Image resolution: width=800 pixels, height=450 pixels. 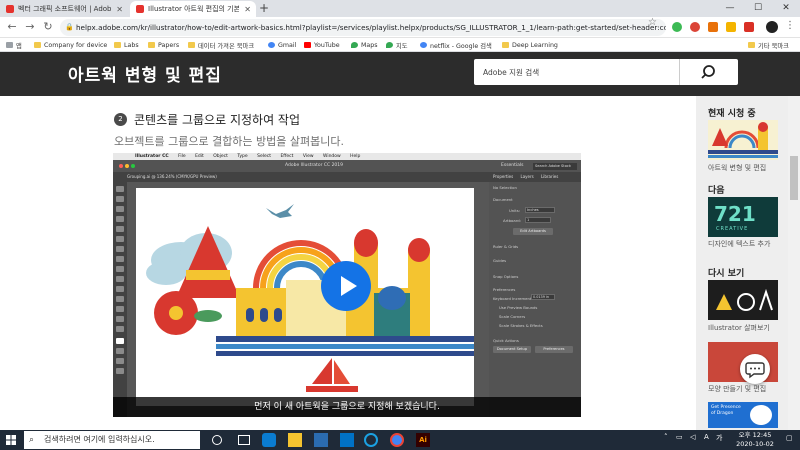 What do you see at coordinates (527, 176) in the screenshot?
I see `panel-tab: Layers` at bounding box center [527, 176].